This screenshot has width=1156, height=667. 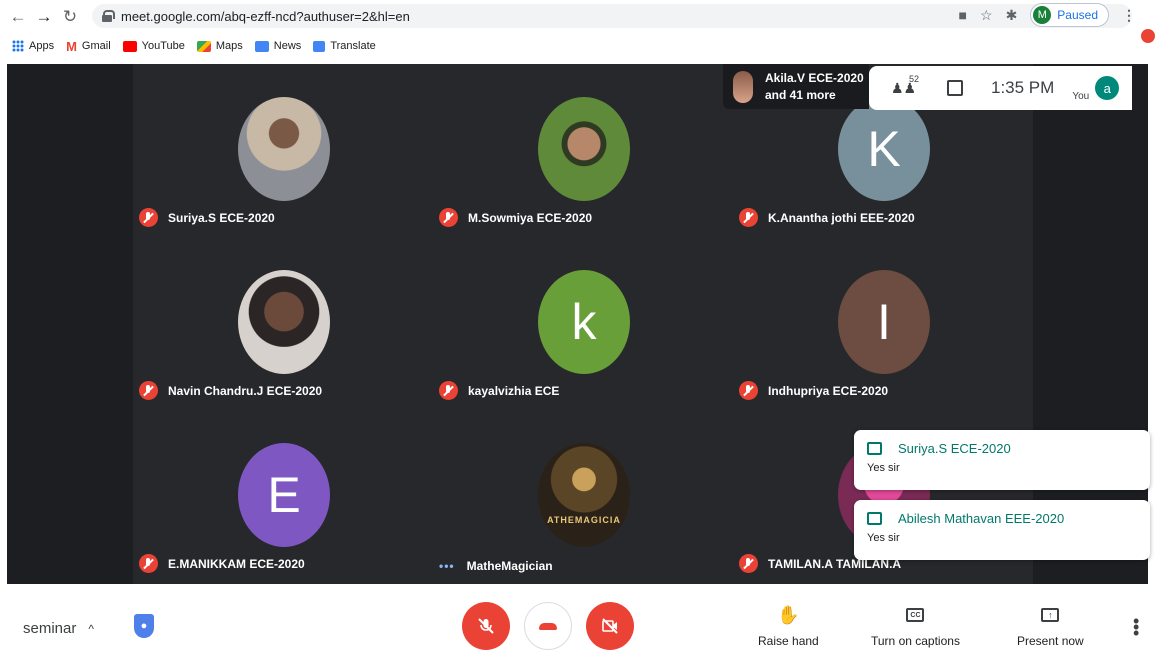 I want to click on closed-captions-icon: CC, so click(x=915, y=615).